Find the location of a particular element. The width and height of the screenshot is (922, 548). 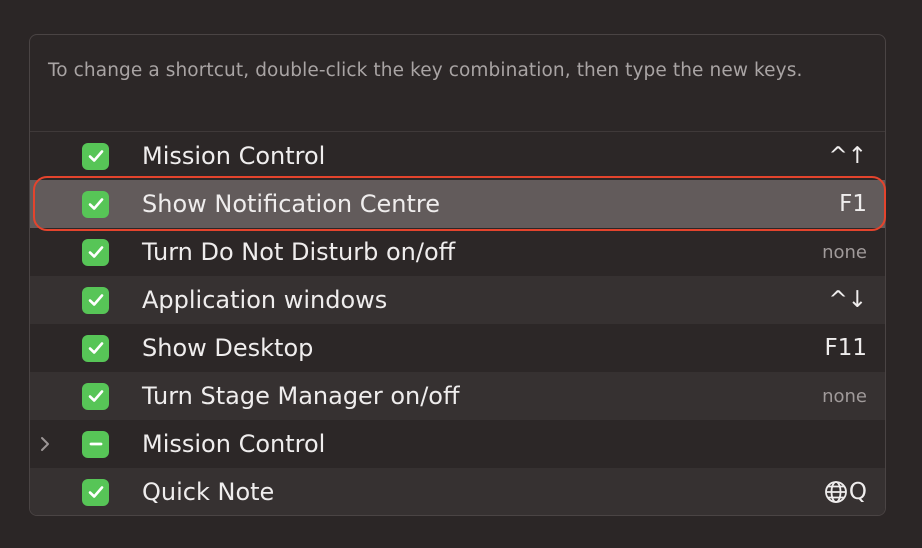

shortcut-keys: Q is located at coordinates (845, 492).